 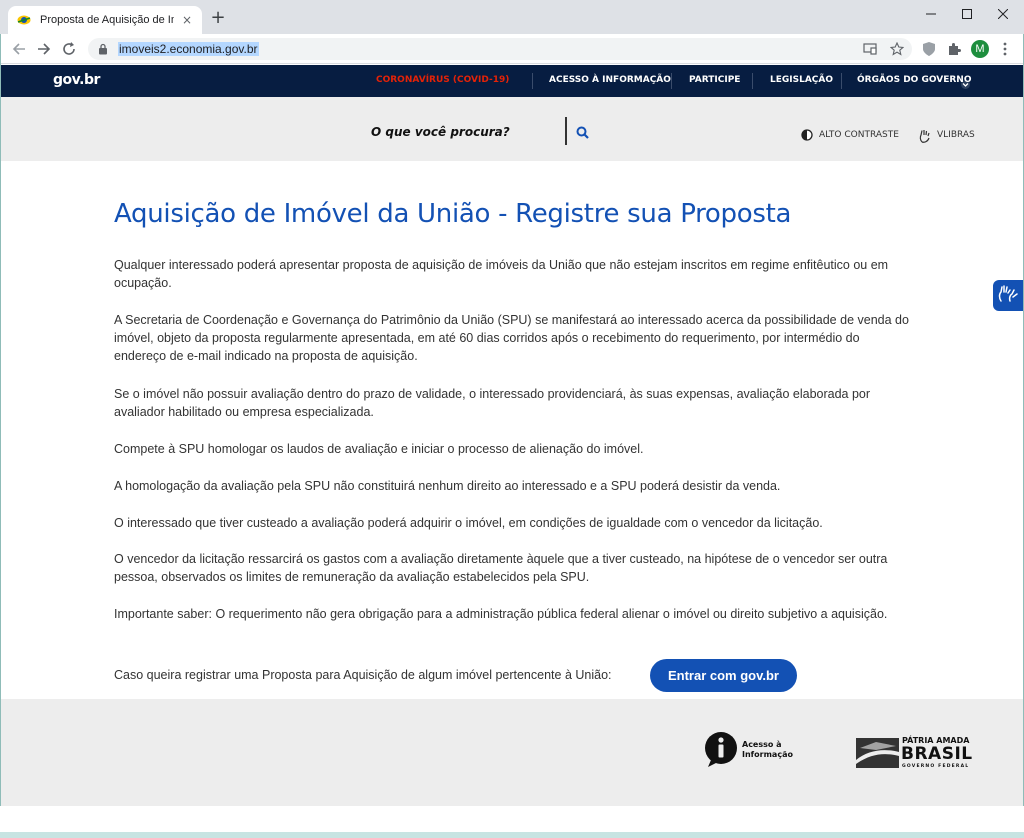 I want to click on minimize-button, so click(x=931, y=14).